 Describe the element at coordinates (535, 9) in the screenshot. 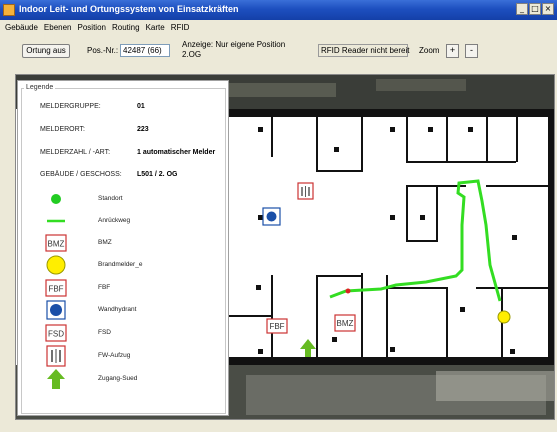

I see `maximize-icon: □` at that location.